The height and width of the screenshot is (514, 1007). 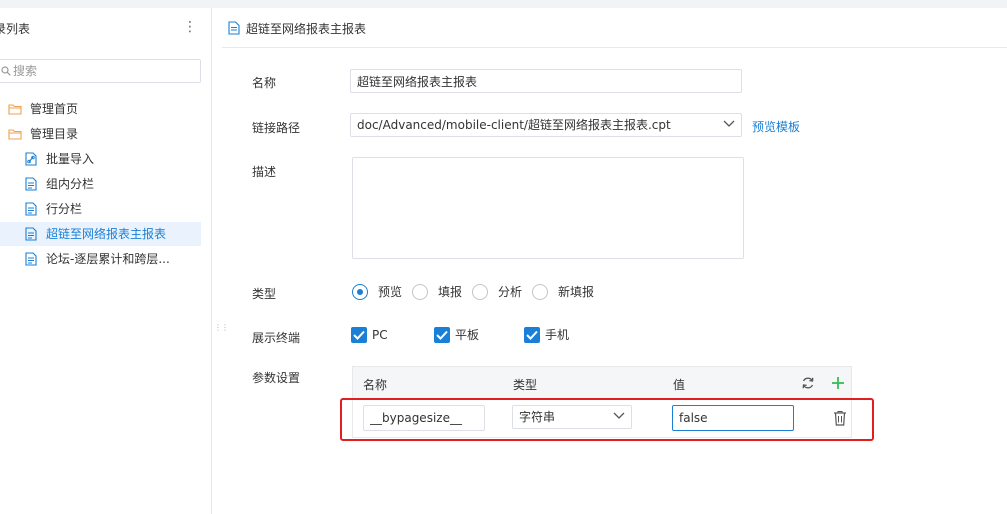 What do you see at coordinates (602, 383) in the screenshot?
I see `params-header: 名称 类型 值` at bounding box center [602, 383].